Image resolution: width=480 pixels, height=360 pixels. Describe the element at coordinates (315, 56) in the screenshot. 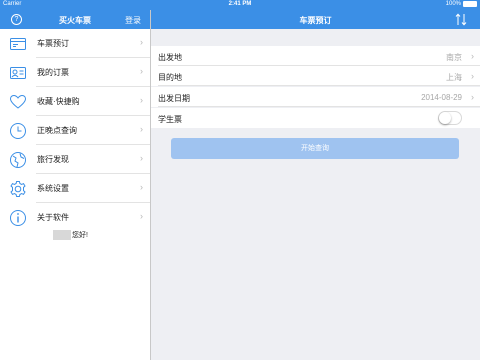

I see `departure-station-row: 出发地 南京 ›` at that location.